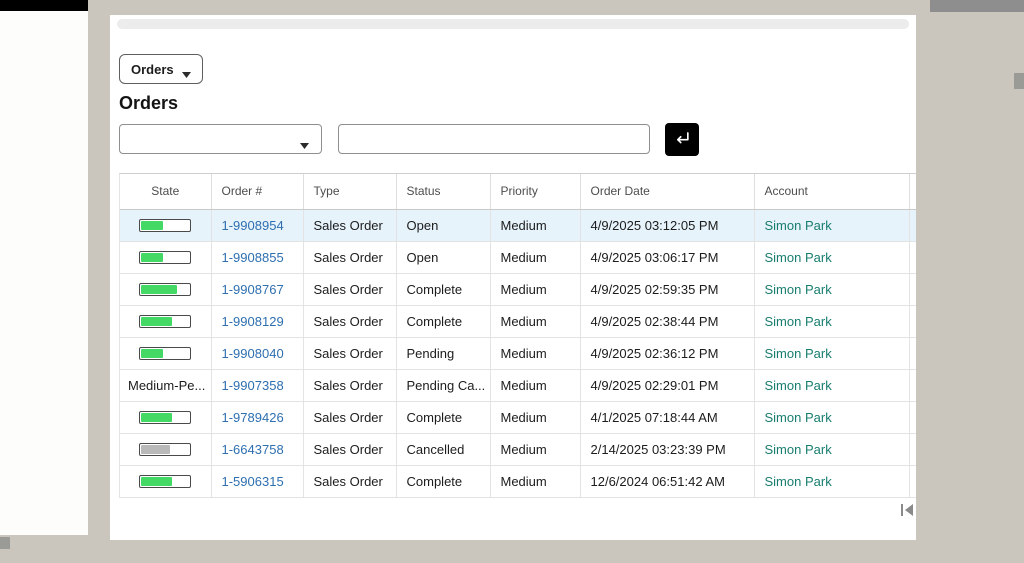 This screenshot has height=563, width=1024. I want to click on orders-dropdown-button: Orders, so click(161, 69).